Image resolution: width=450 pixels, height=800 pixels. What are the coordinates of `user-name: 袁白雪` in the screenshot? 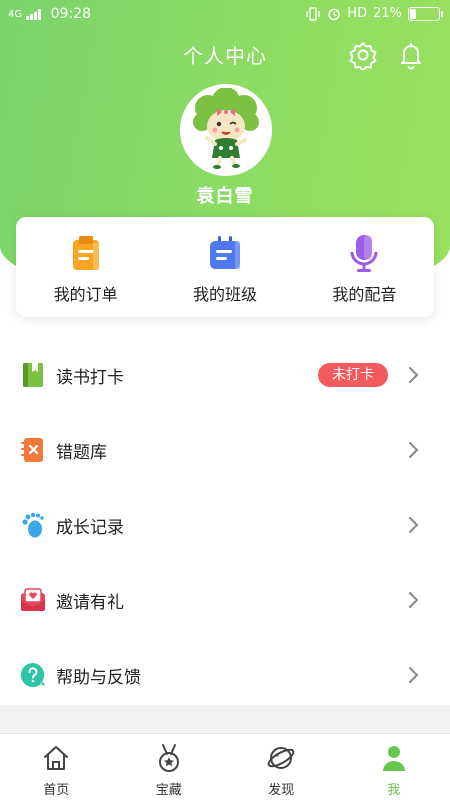 It's located at (225, 196).